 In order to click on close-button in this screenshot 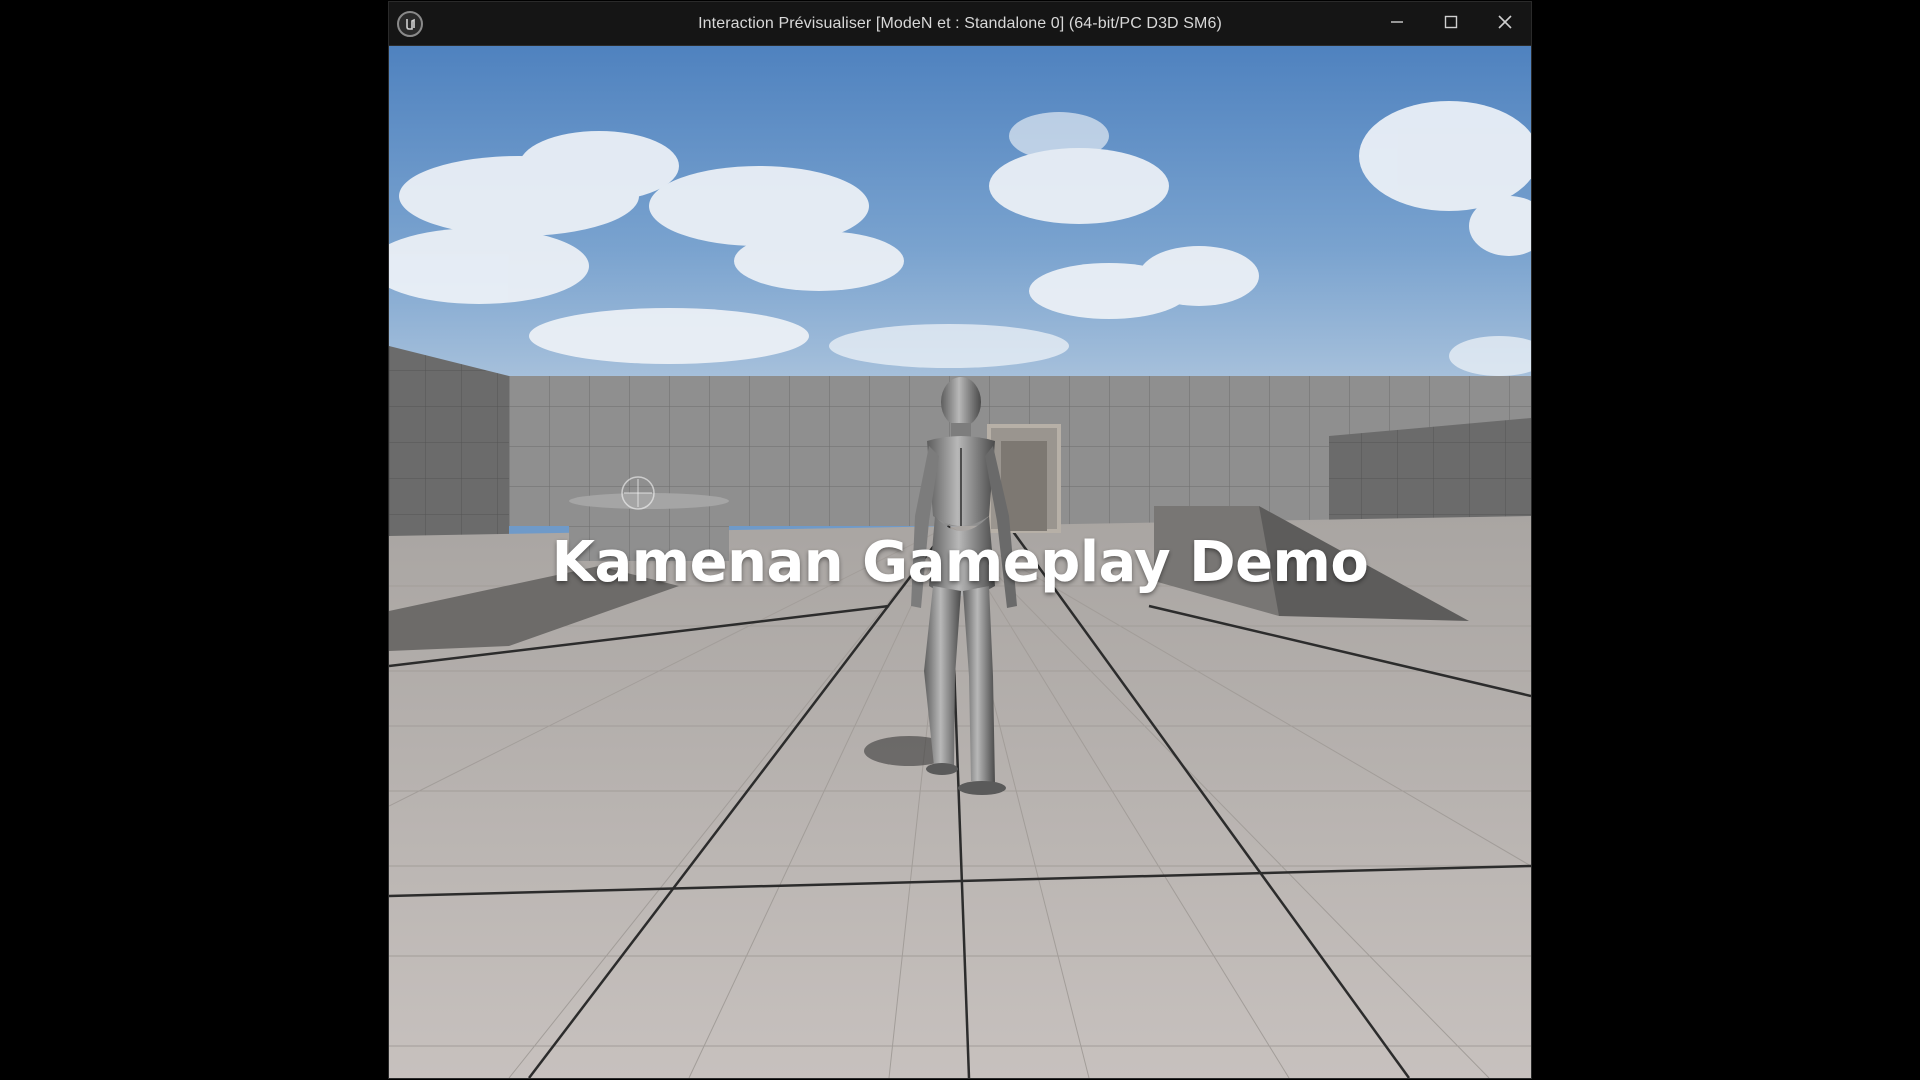, I will do `click(1505, 22)`.